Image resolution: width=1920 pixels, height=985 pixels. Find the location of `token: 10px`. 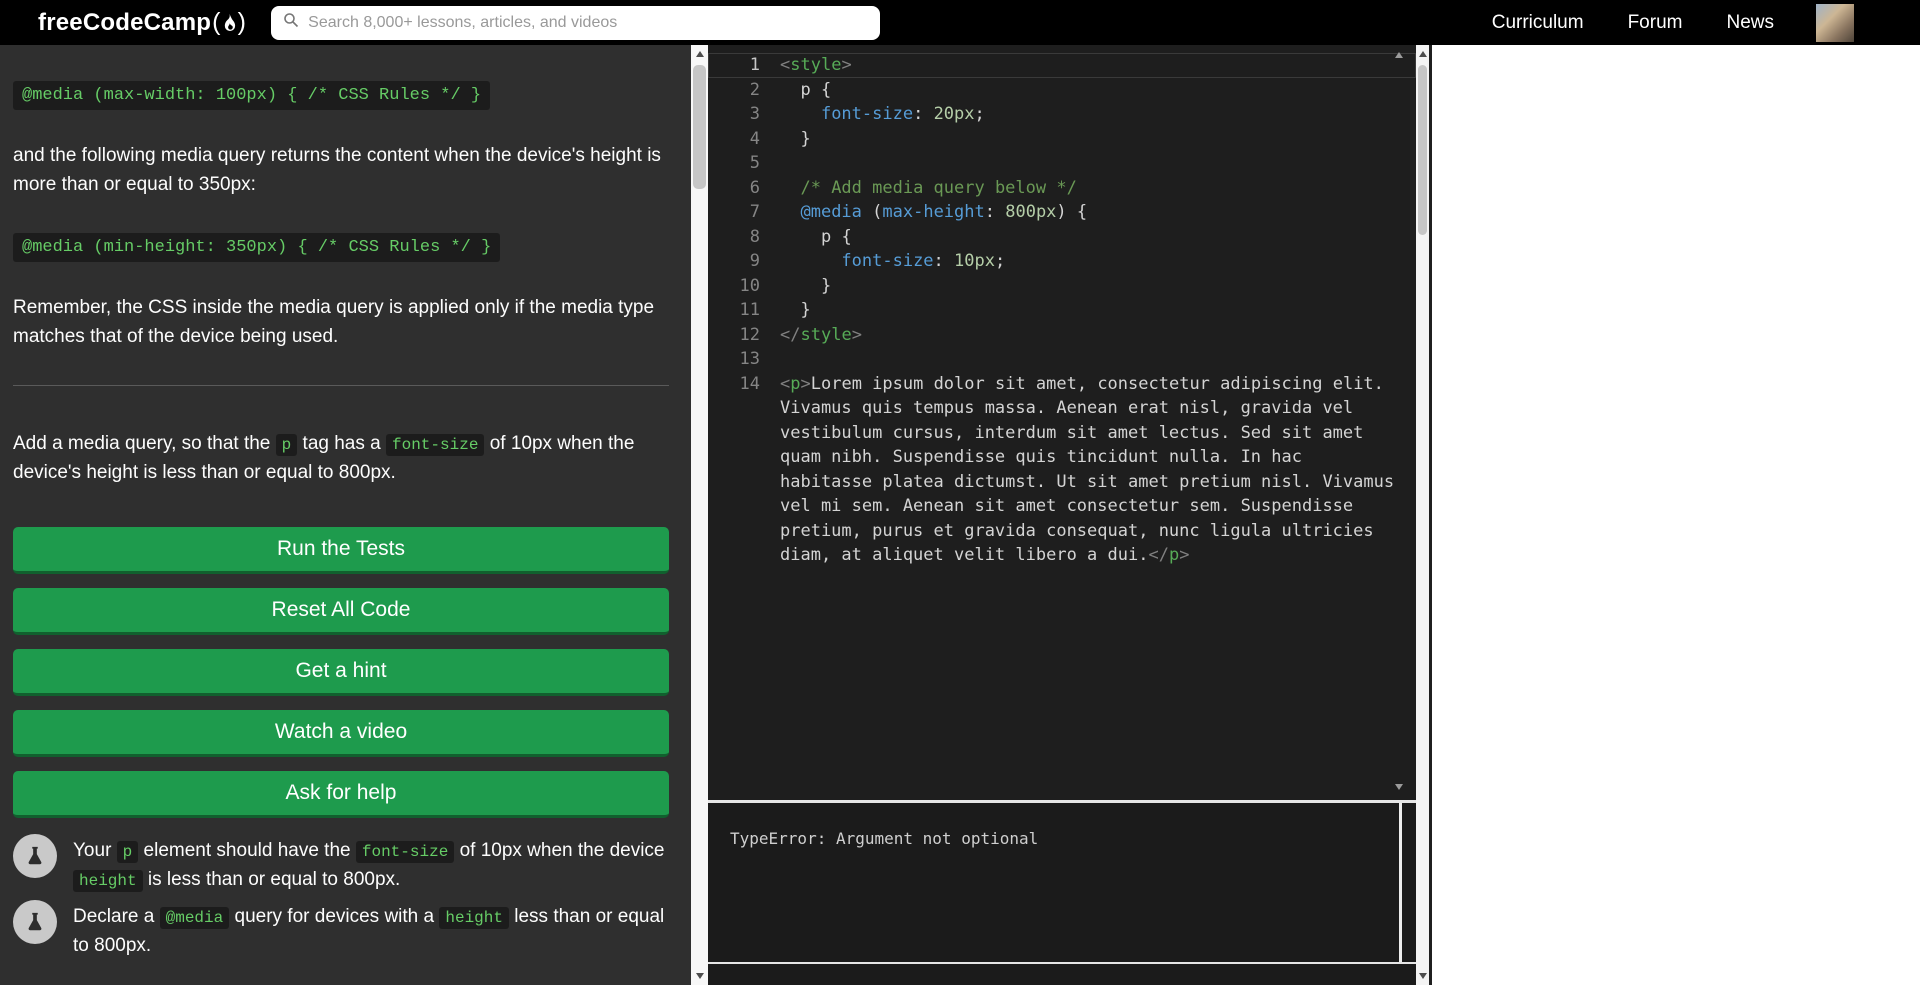

token: 10px is located at coordinates (974, 261).